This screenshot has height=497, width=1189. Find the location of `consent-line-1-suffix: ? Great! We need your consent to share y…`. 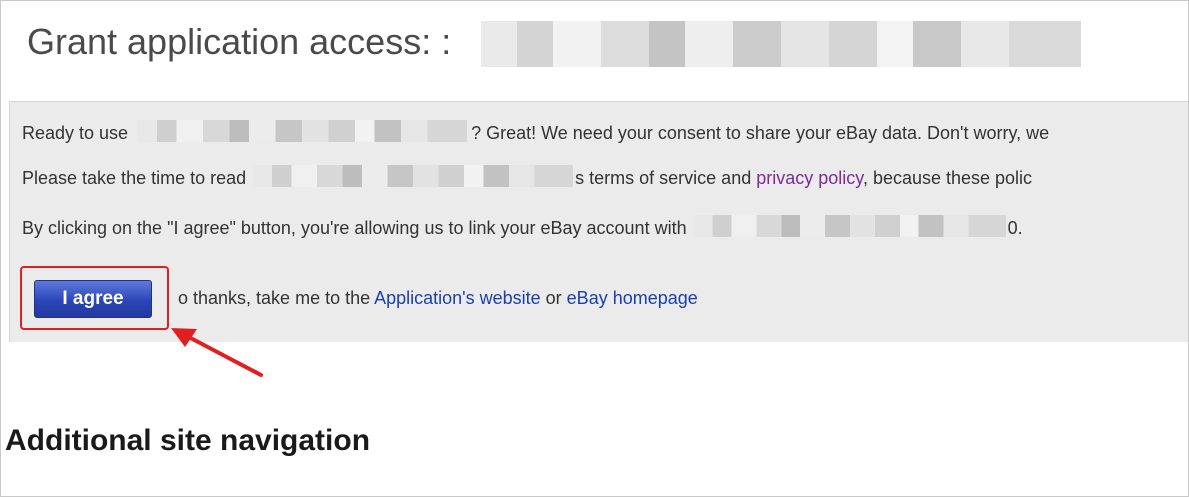

consent-line-1-suffix: ? Great! We need your consent to share y… is located at coordinates (760, 133).